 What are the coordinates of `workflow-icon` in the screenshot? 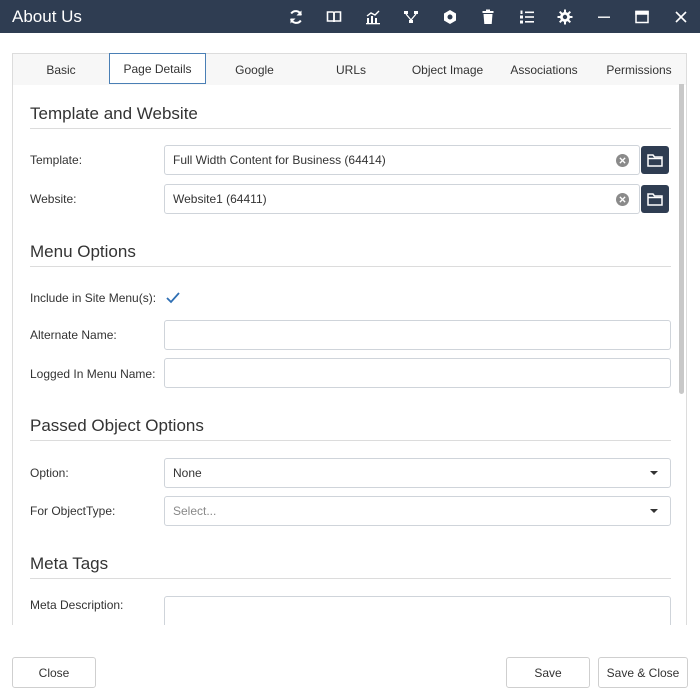 It's located at (411, 16).